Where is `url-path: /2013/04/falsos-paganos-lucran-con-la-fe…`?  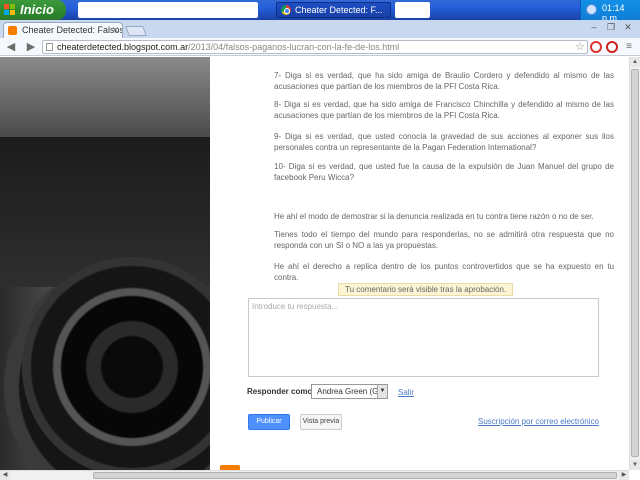
url-path: /2013/04/falsos-paganos-lucran-con-la-fe… is located at coordinates (294, 47).